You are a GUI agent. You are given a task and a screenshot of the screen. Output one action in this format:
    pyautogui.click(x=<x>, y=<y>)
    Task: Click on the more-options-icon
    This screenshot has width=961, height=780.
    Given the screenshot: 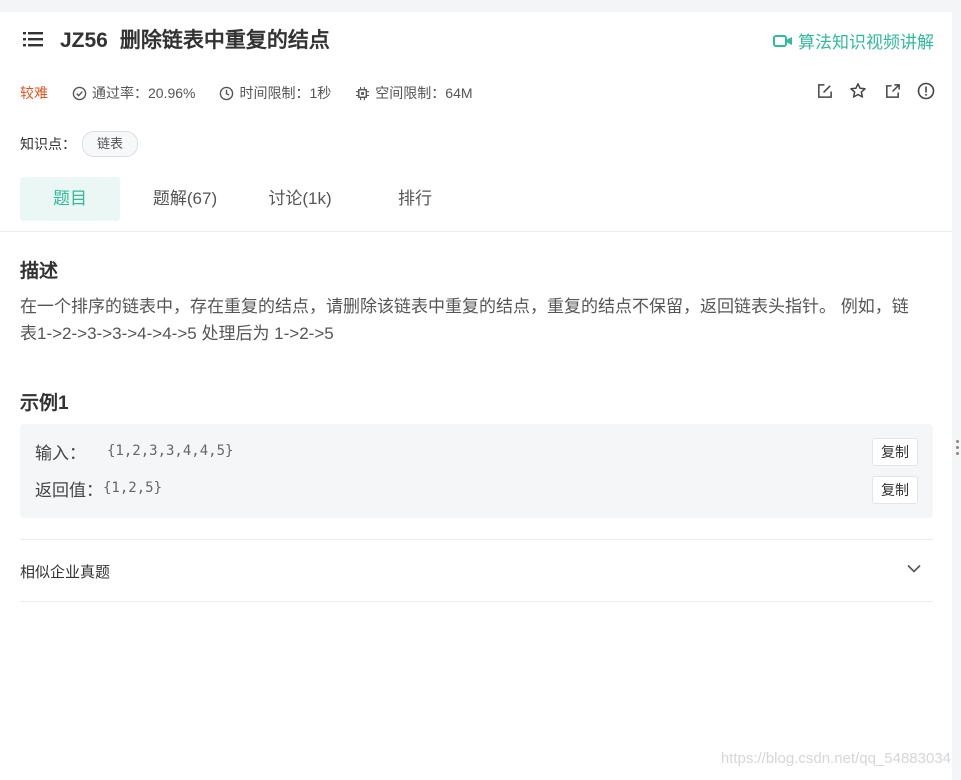 What is the action you would take?
    pyautogui.click(x=957, y=451)
    